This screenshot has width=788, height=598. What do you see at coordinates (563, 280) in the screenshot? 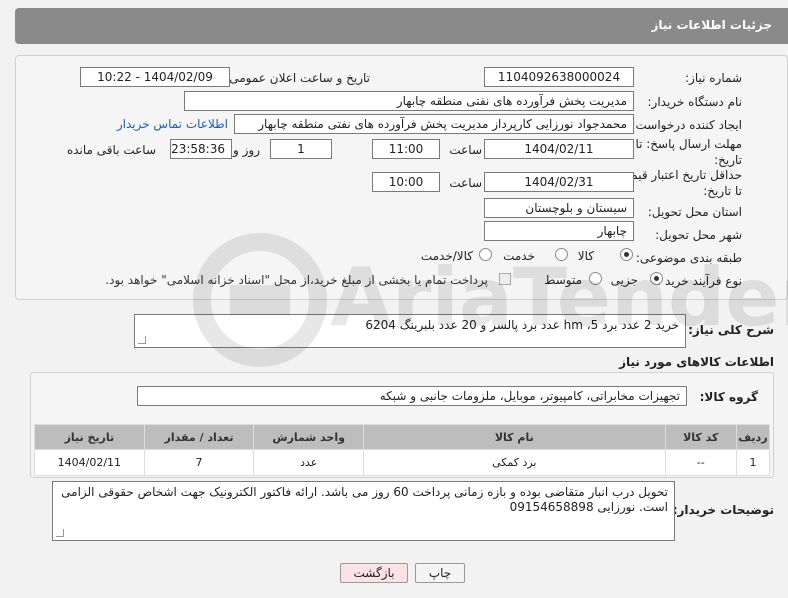
I see `purchase-option-medium: متوسط` at bounding box center [563, 280].